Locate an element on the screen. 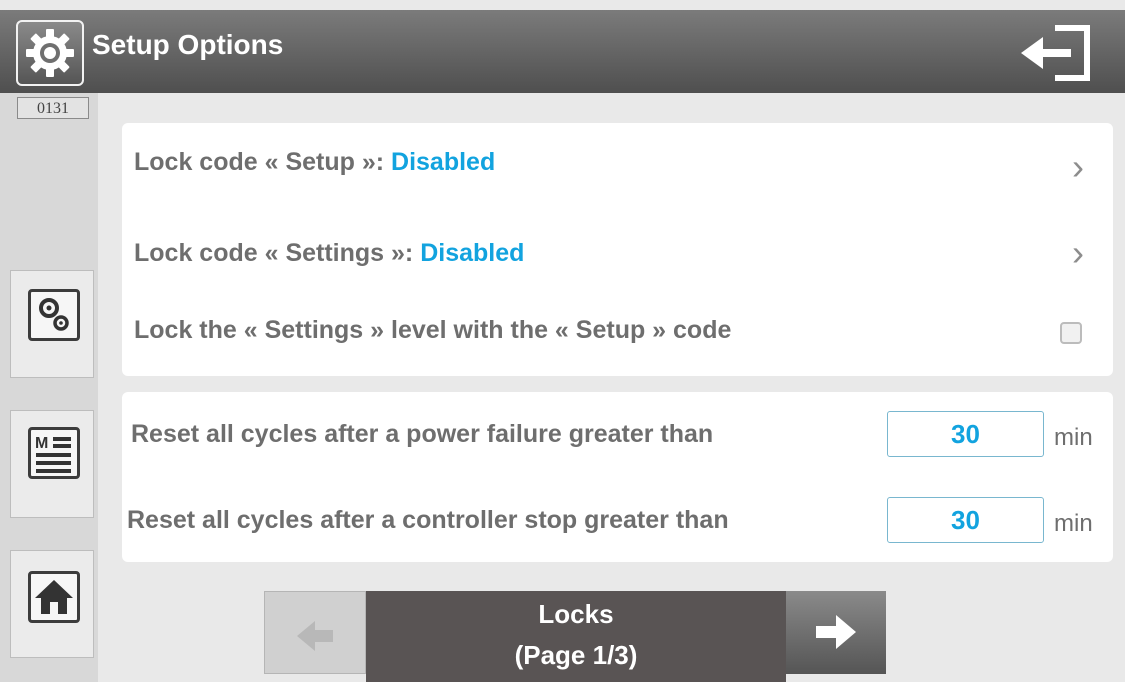 The image size is (1125, 682). menu-list-icon: M is located at coordinates (54, 453).